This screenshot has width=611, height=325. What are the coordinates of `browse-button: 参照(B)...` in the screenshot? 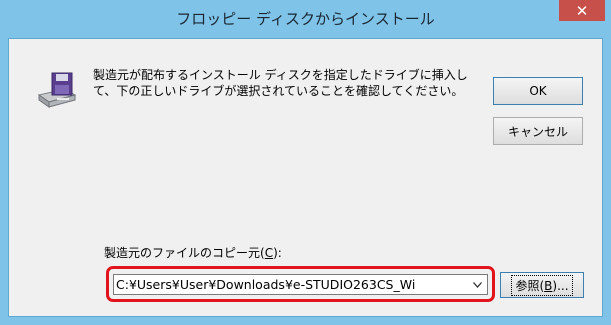 It's located at (542, 285).